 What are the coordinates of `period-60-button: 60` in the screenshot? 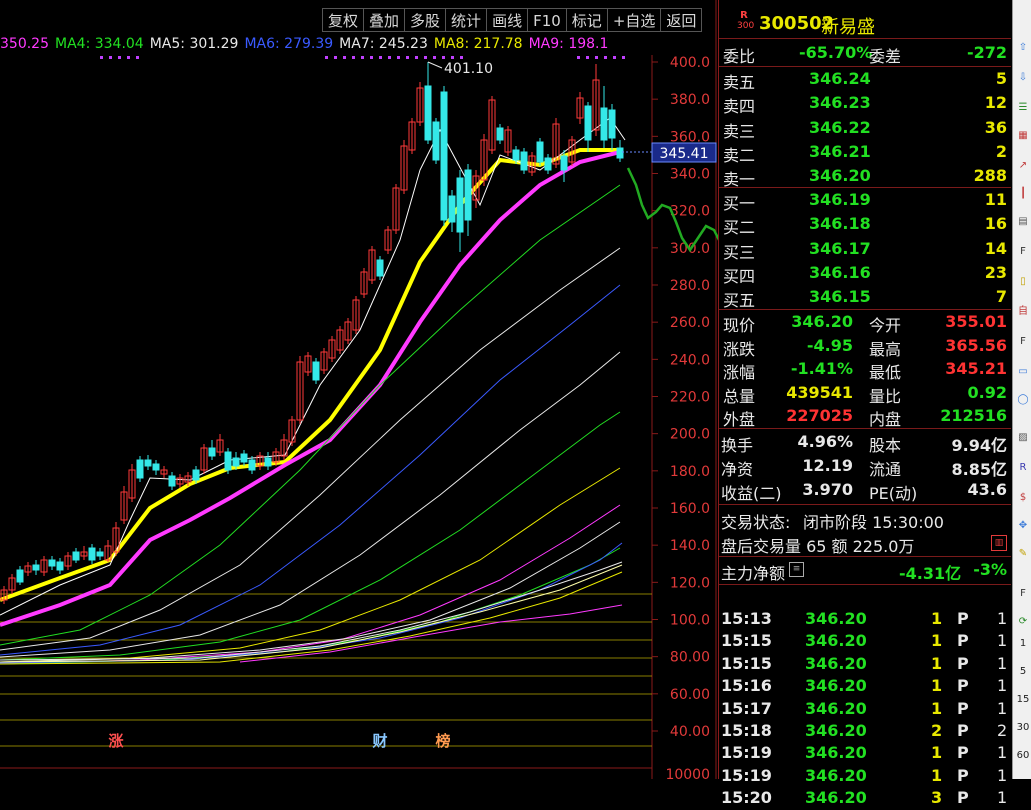 It's located at (1023, 756).